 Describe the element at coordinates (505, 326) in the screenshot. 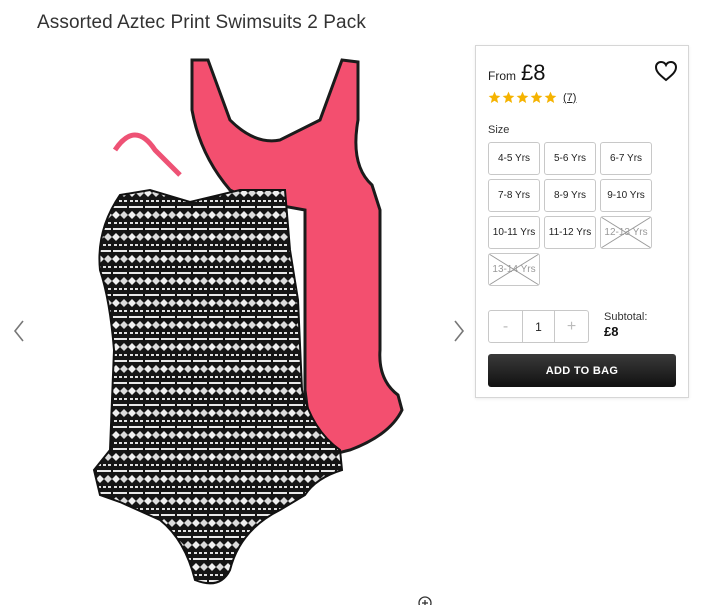

I see `quantity-decrease-button: -` at that location.